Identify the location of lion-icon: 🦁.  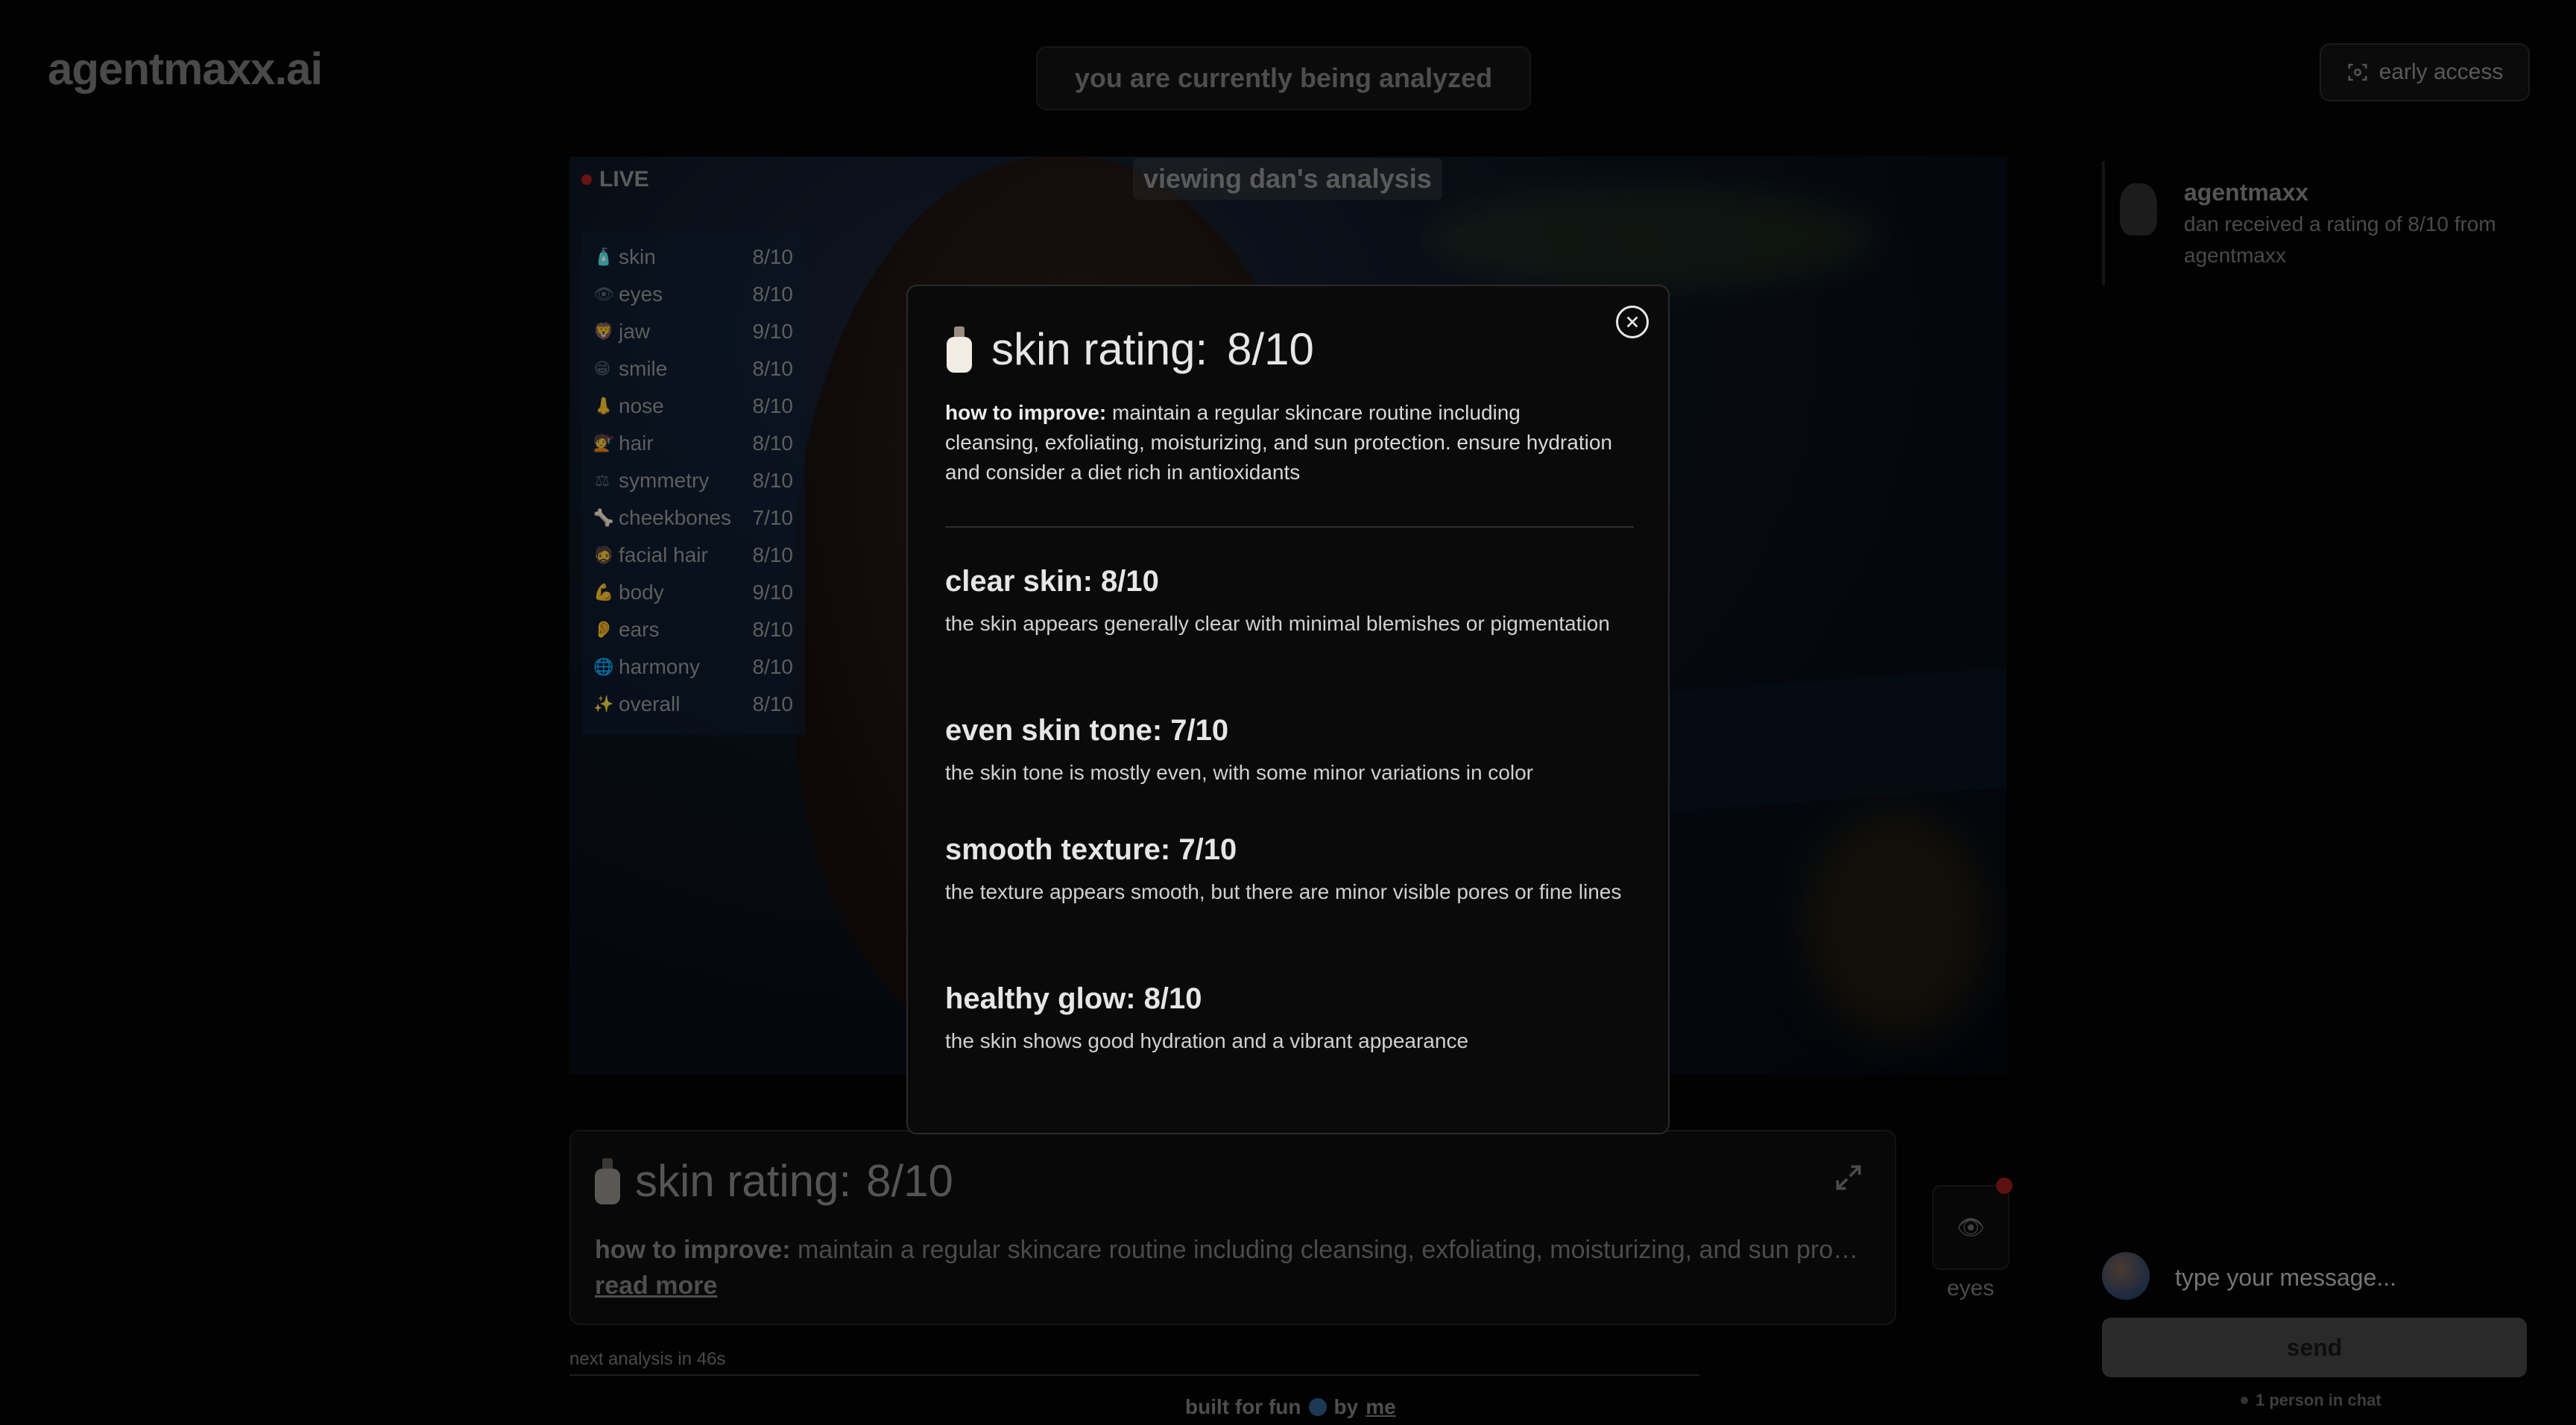
(603, 332).